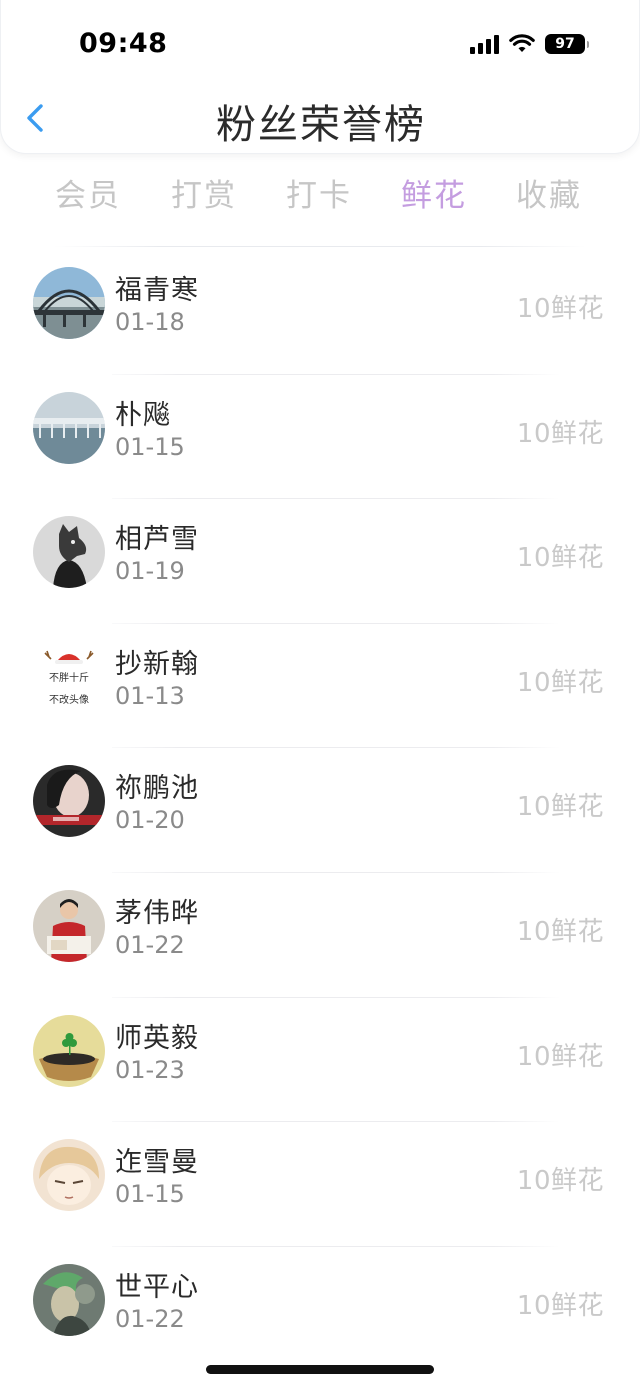 The width and height of the screenshot is (640, 1387). I want to click on fan-date: 01-13, so click(150, 695).